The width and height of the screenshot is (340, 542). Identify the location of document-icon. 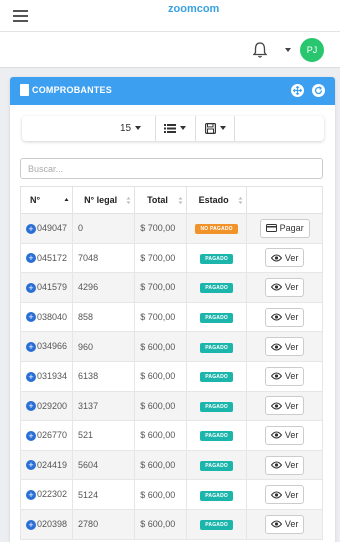
(24, 90).